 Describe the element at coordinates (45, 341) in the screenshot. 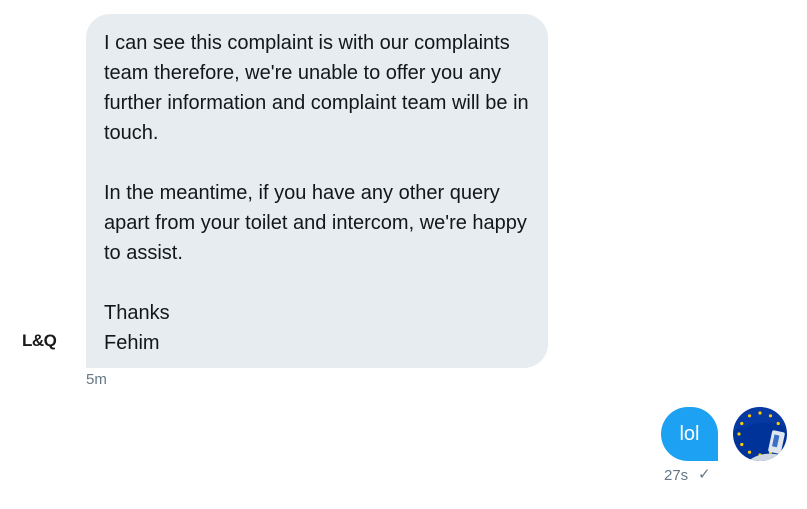

I see `sender-avatar-logo: L&Q` at that location.